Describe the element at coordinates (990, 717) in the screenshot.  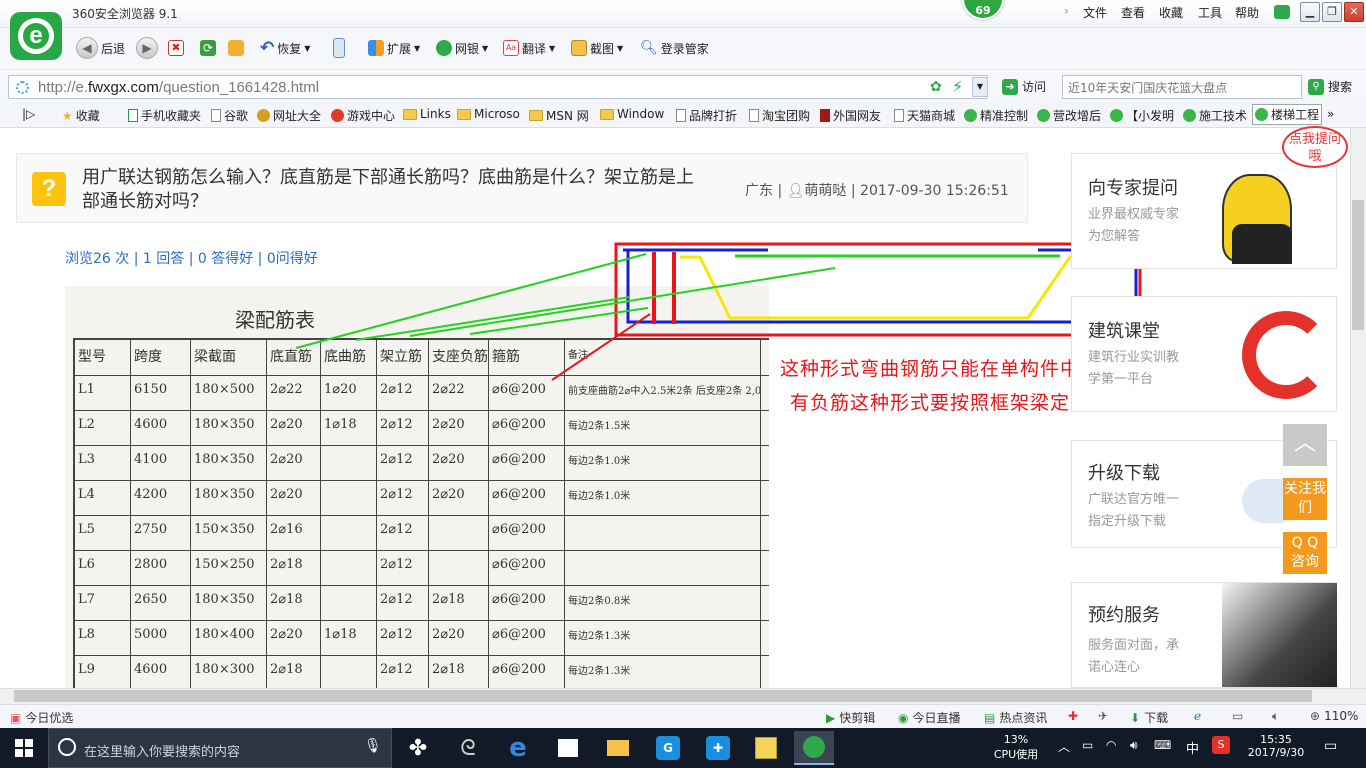
I see `news-icon: ▤` at that location.